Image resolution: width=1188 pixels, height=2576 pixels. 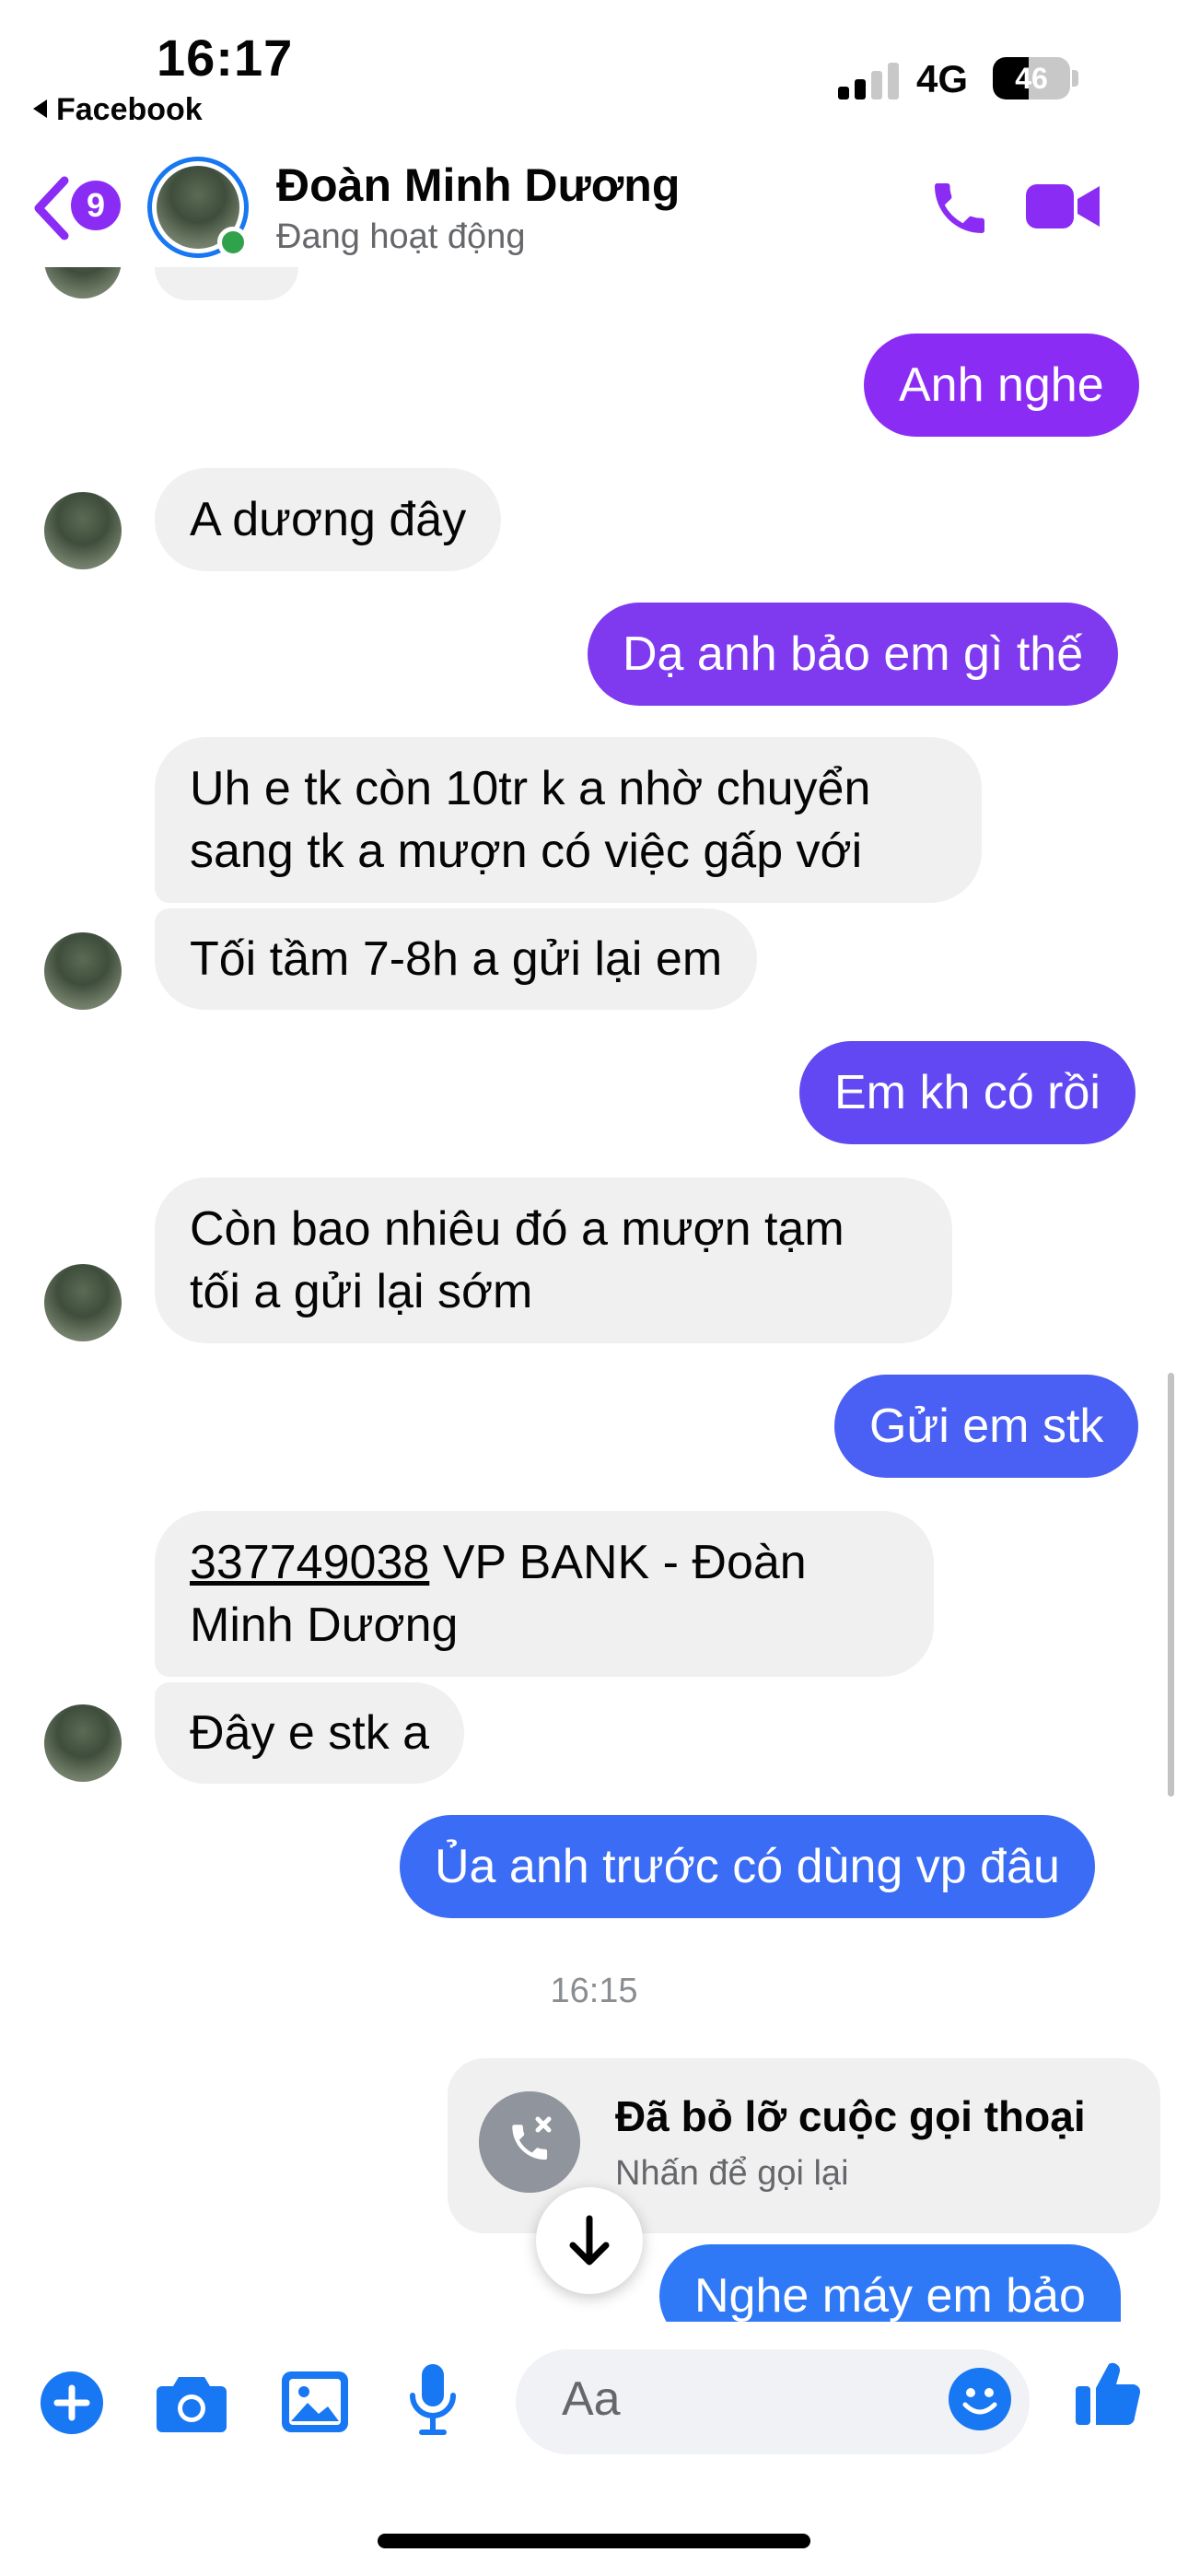 I want to click on microphone-icon, so click(x=433, y=2401).